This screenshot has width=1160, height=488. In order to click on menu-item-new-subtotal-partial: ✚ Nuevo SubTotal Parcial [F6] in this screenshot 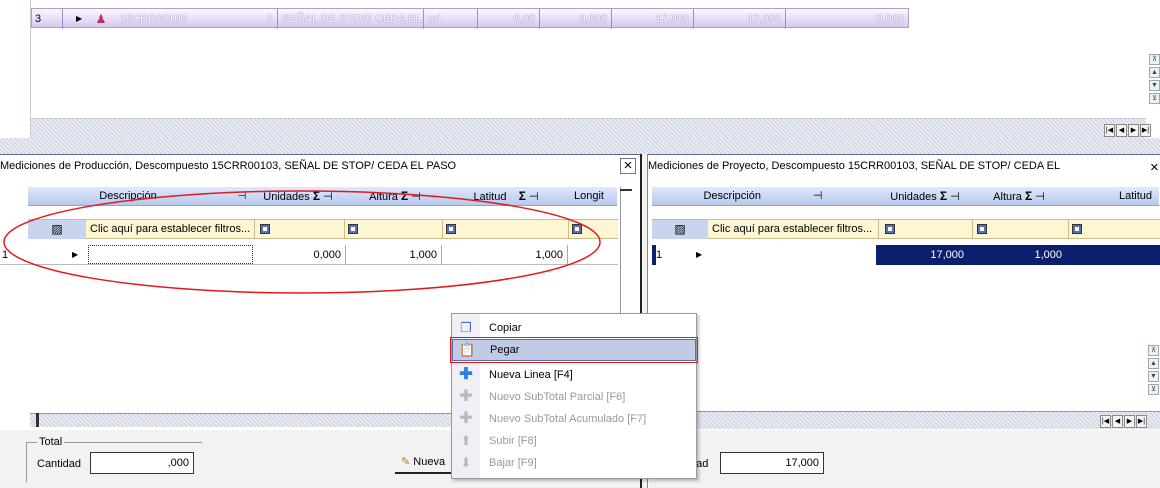, I will do `click(574, 397)`.